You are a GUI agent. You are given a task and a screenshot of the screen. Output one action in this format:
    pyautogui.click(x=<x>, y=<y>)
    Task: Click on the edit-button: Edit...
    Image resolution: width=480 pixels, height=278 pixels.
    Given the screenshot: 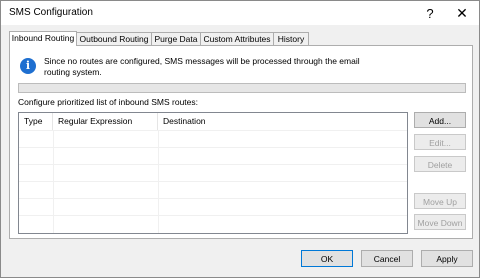 What is the action you would take?
    pyautogui.click(x=440, y=142)
    